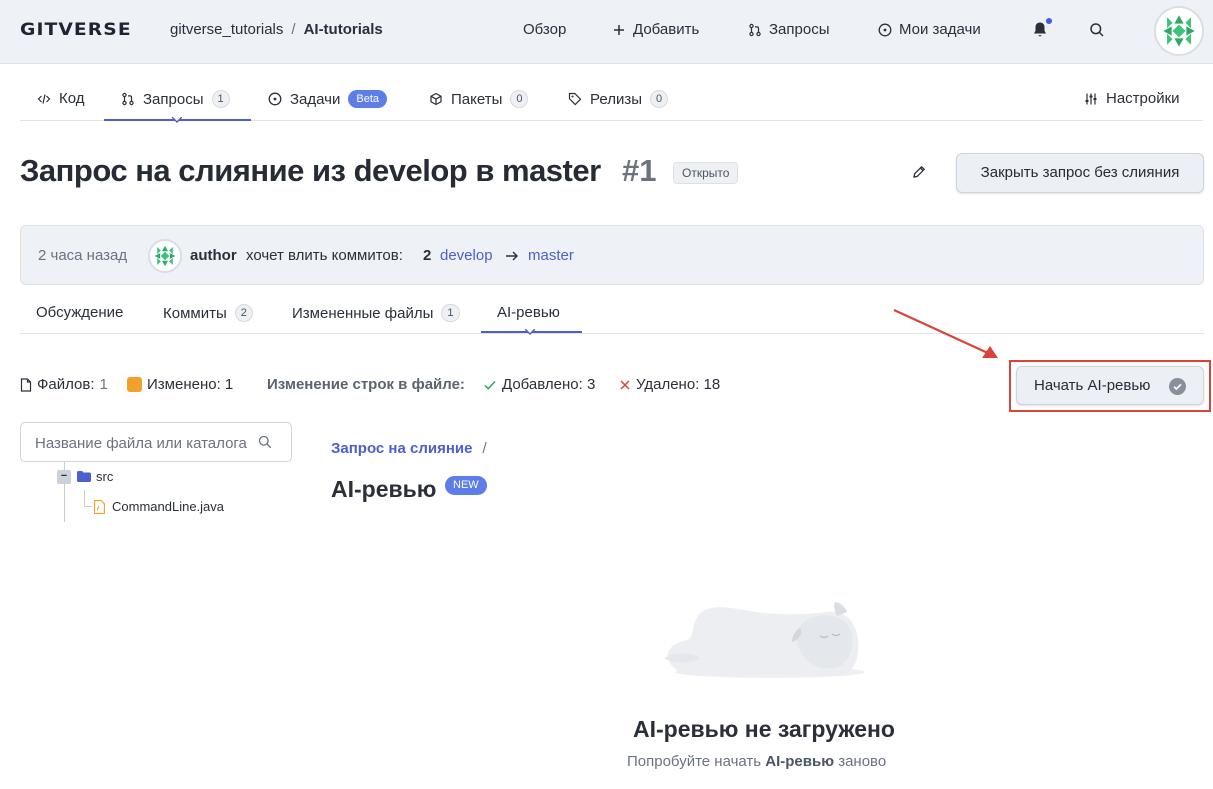 Image resolution: width=1213 pixels, height=789 pixels. Describe the element at coordinates (26, 384) in the screenshot. I see `file-icon` at that location.